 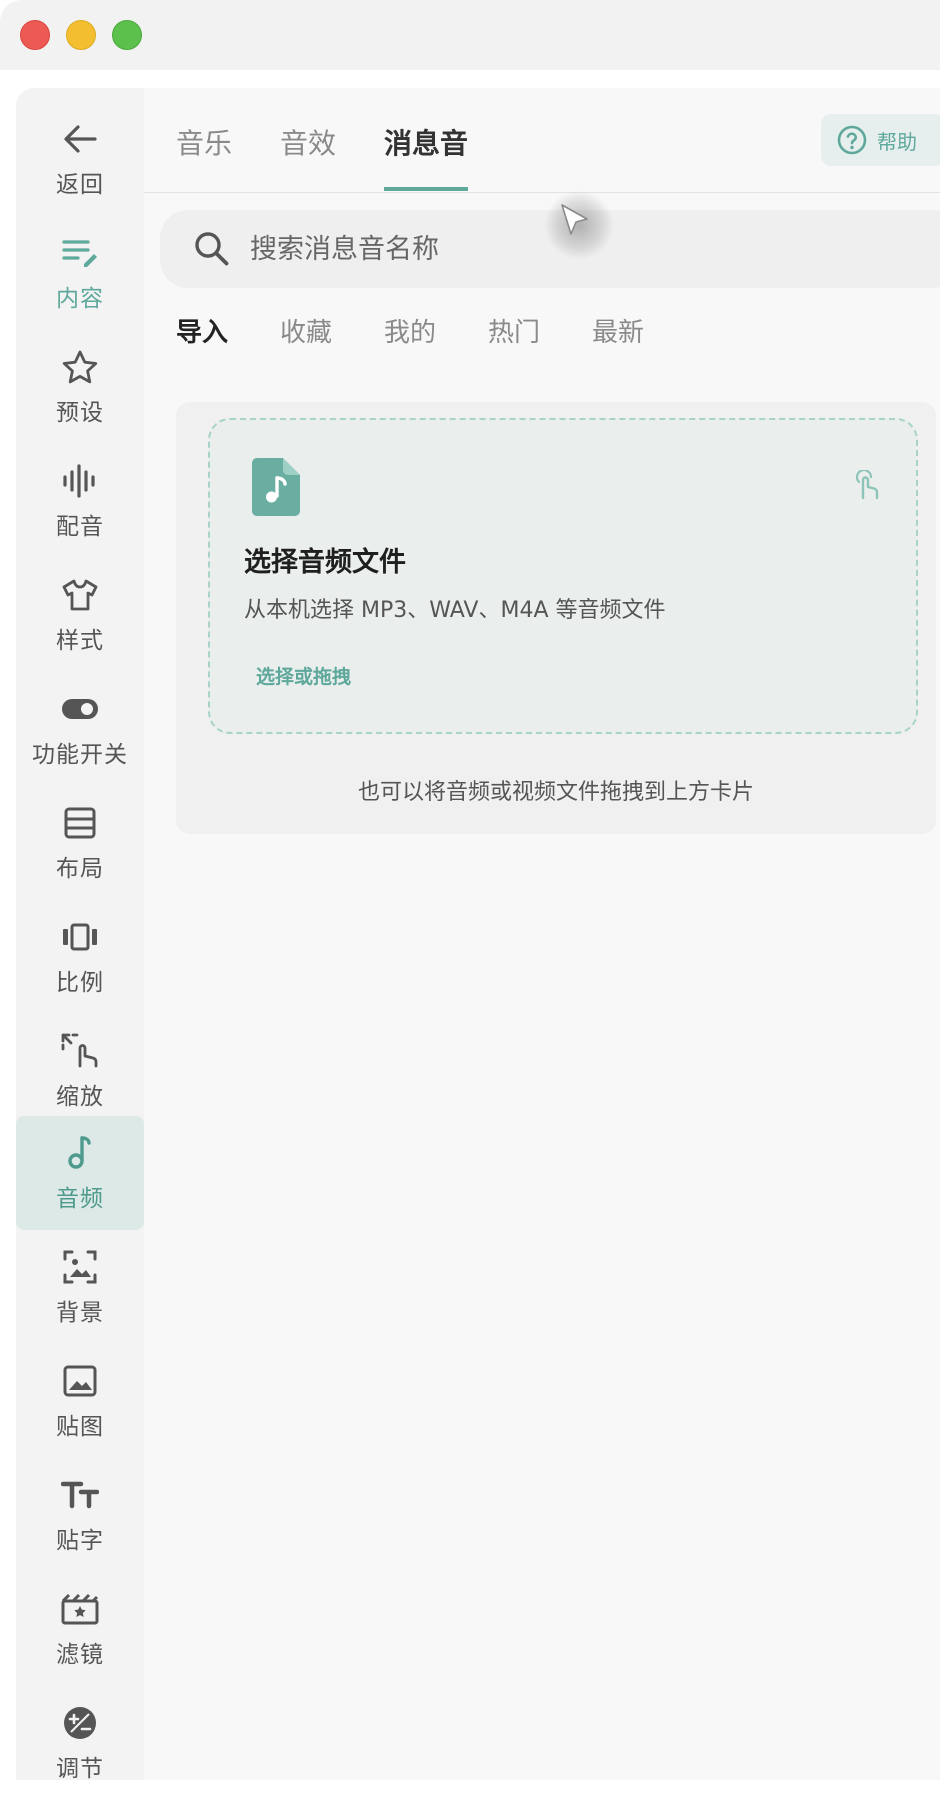 What do you see at coordinates (35, 35) in the screenshot?
I see `close-window-button` at bounding box center [35, 35].